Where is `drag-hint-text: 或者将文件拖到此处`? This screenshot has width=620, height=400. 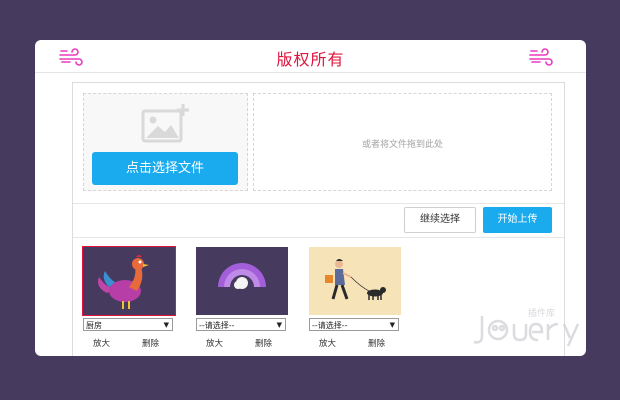
drag-hint-text: 或者将文件拖到此处 is located at coordinates (402, 145).